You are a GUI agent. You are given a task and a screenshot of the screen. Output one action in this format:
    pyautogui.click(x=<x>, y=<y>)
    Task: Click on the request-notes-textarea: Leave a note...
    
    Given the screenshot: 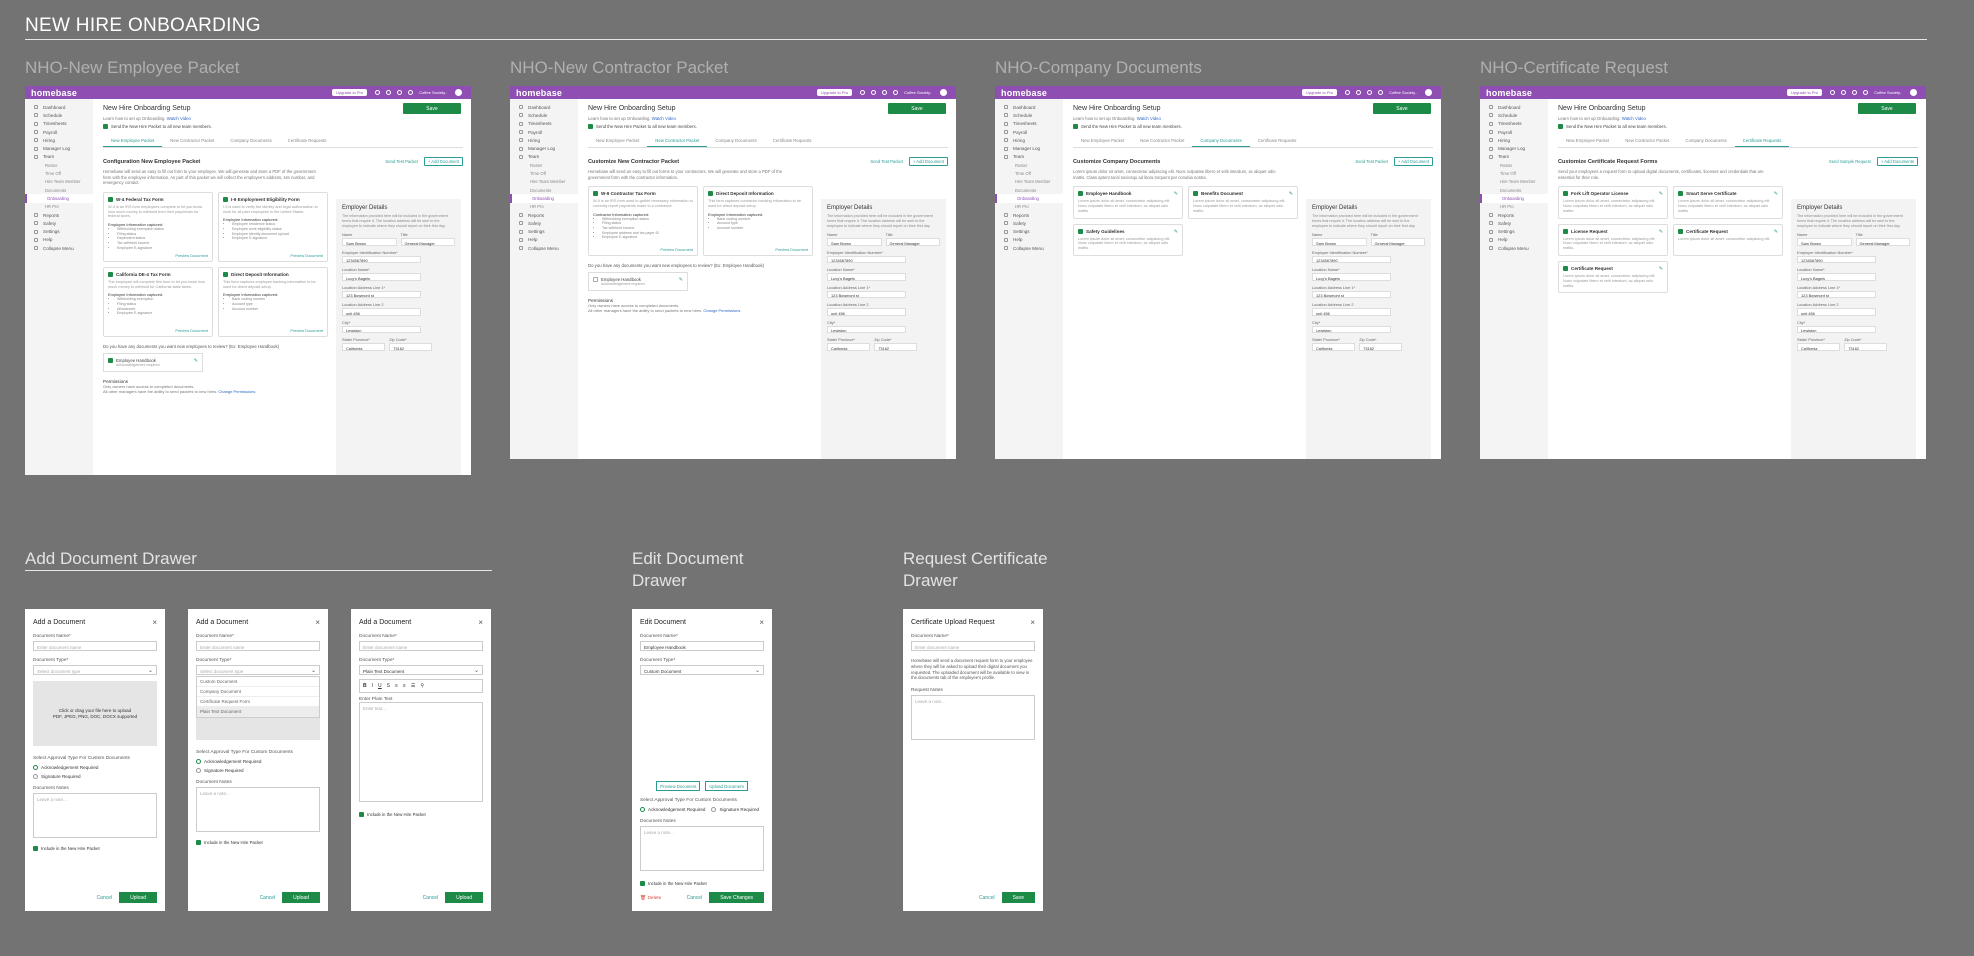 What is the action you would take?
    pyautogui.click(x=973, y=718)
    